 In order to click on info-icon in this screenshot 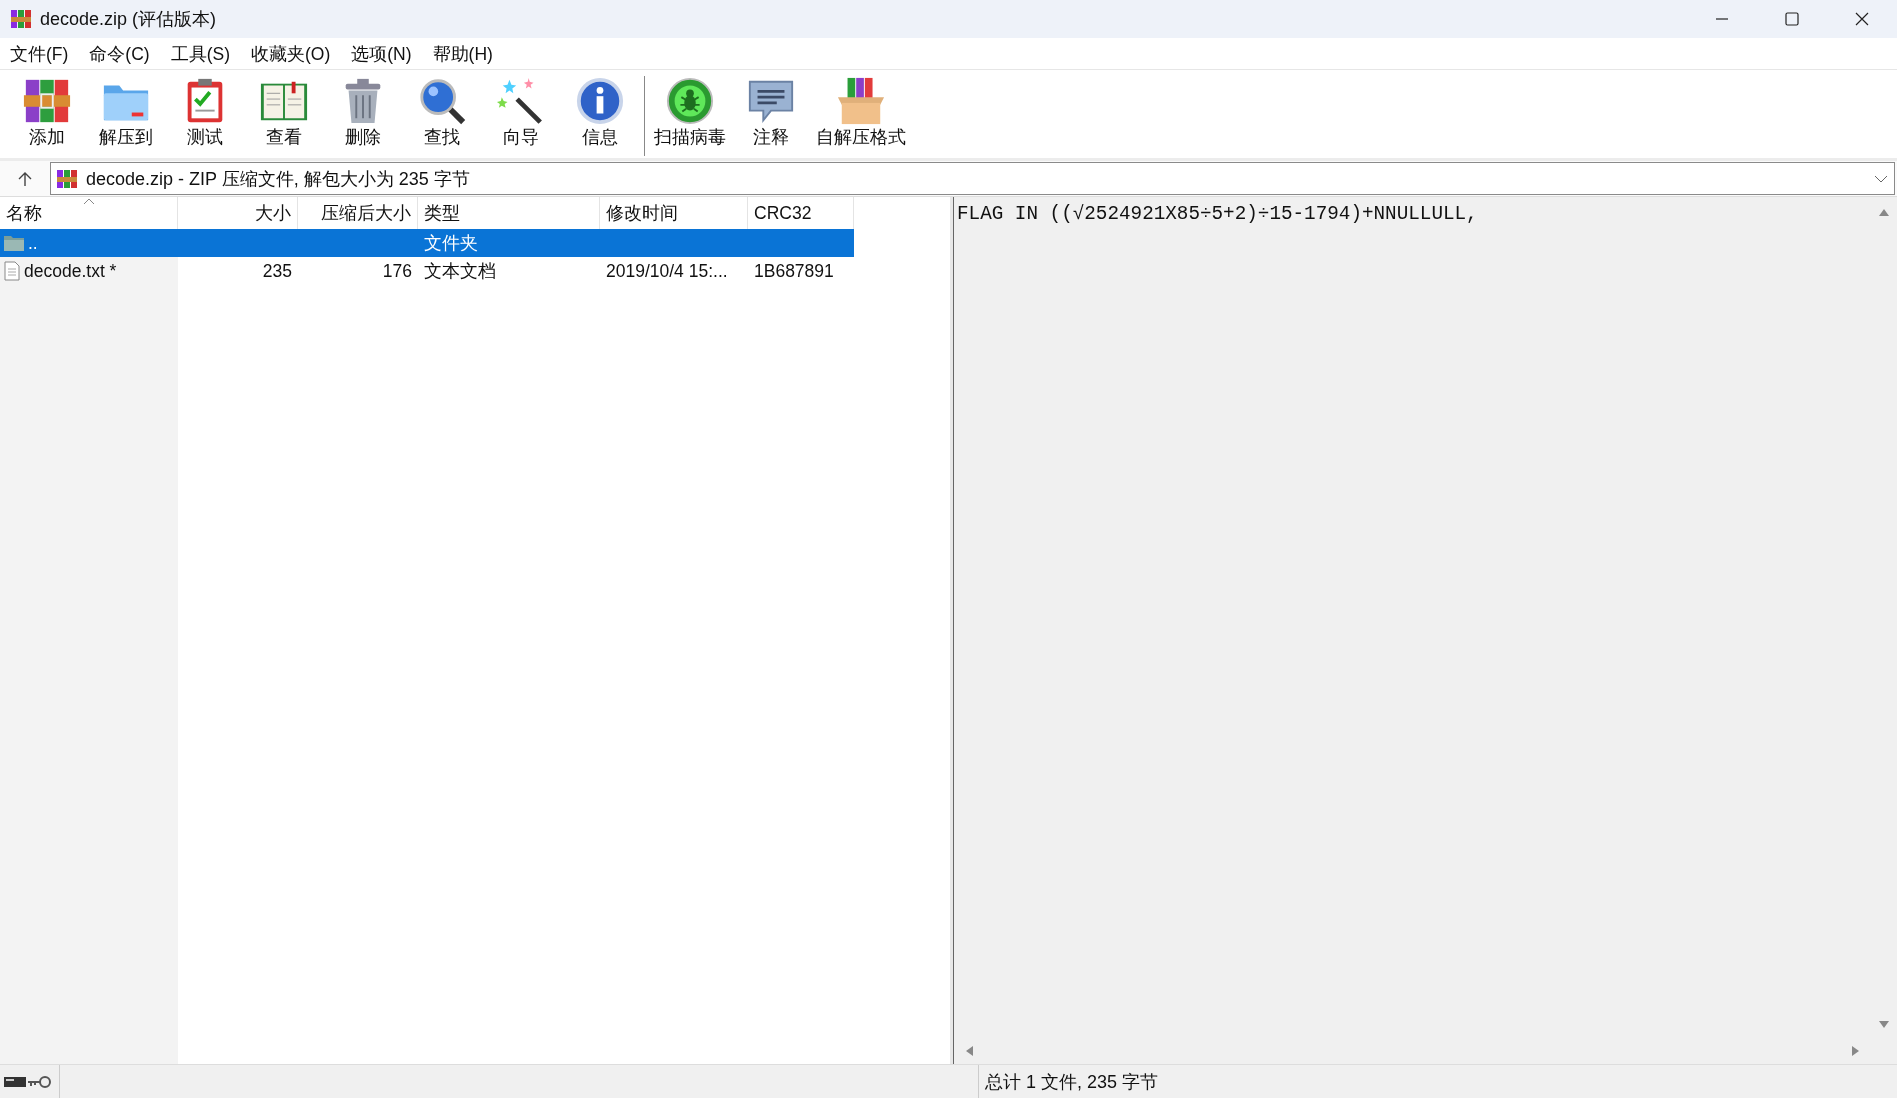, I will do `click(600, 101)`.